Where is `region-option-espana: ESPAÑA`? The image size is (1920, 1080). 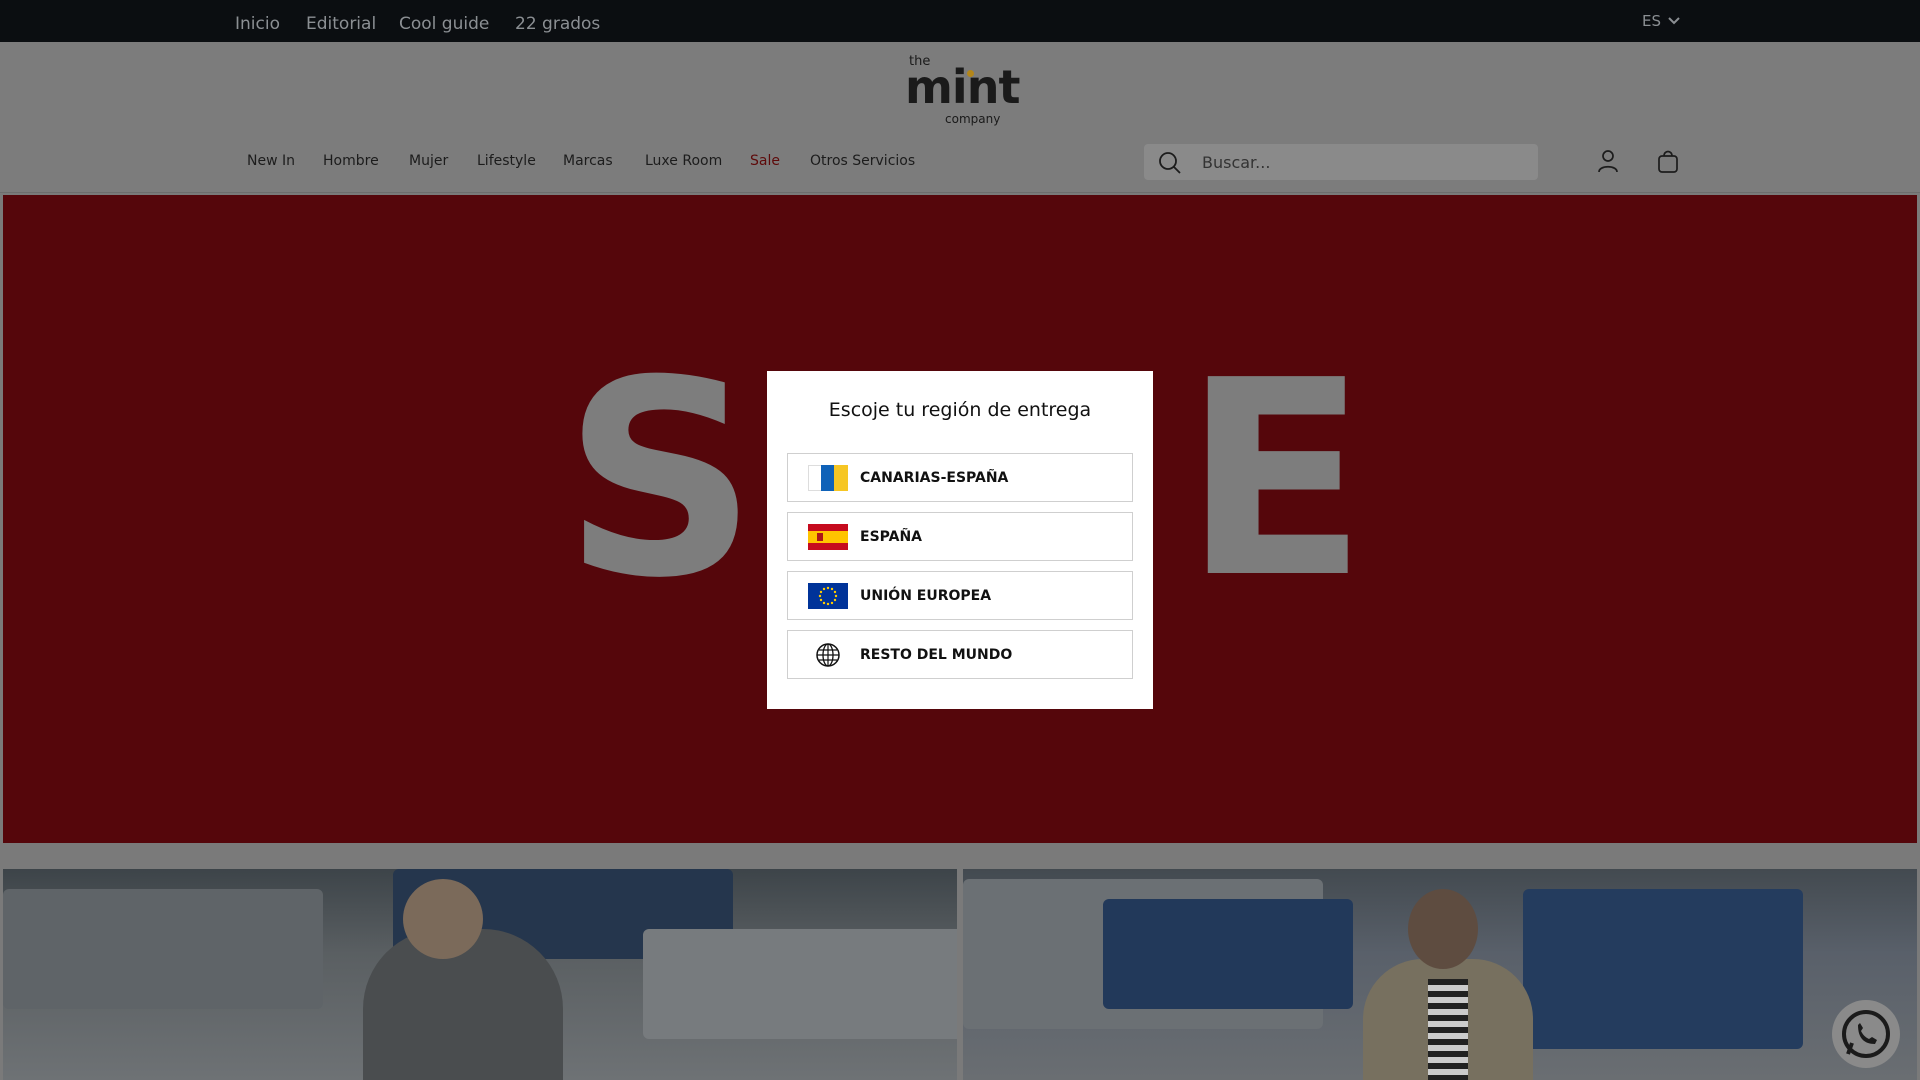 region-option-espana: ESPAÑA is located at coordinates (960, 536).